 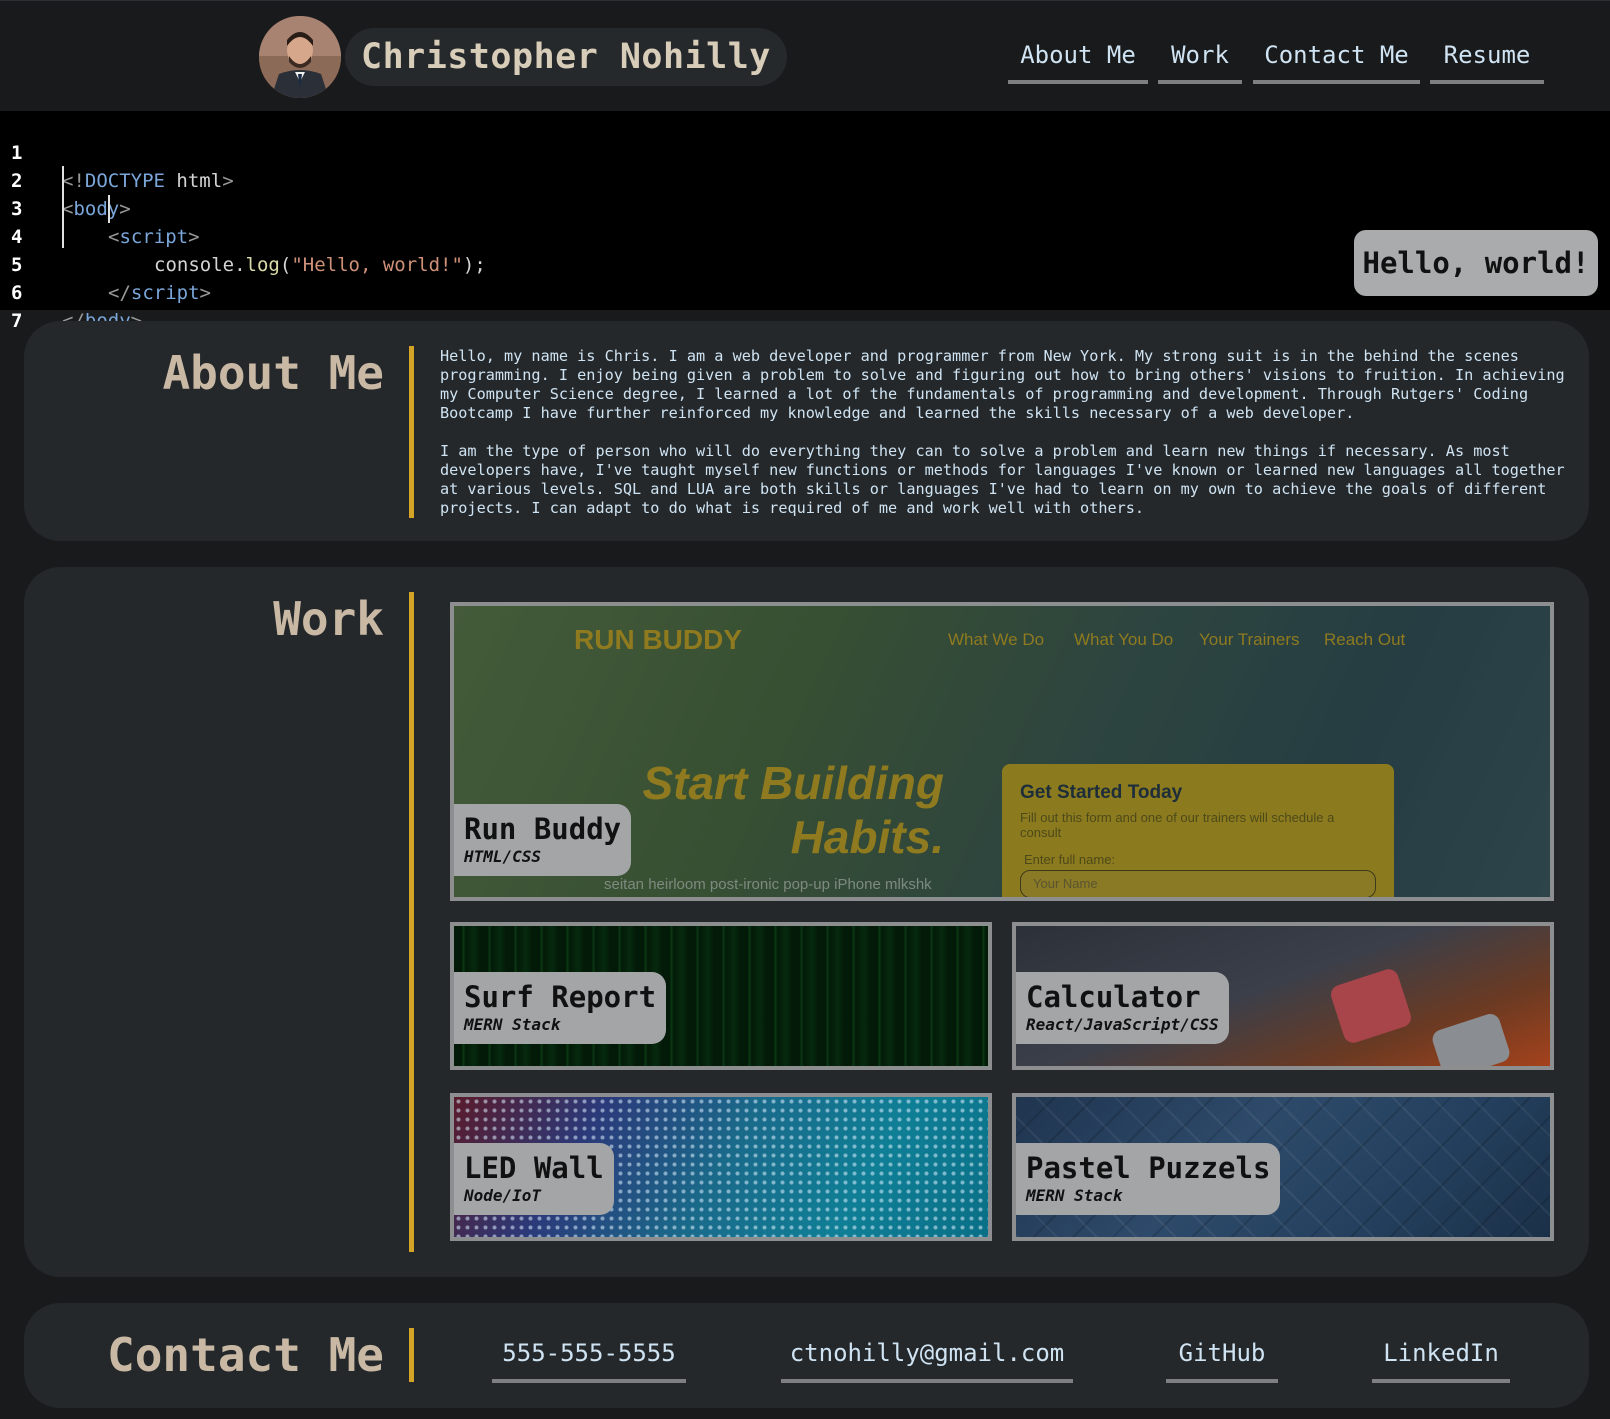 What do you see at coordinates (1249, 639) in the screenshot?
I see `preview-nav-item: Your Trainers` at bounding box center [1249, 639].